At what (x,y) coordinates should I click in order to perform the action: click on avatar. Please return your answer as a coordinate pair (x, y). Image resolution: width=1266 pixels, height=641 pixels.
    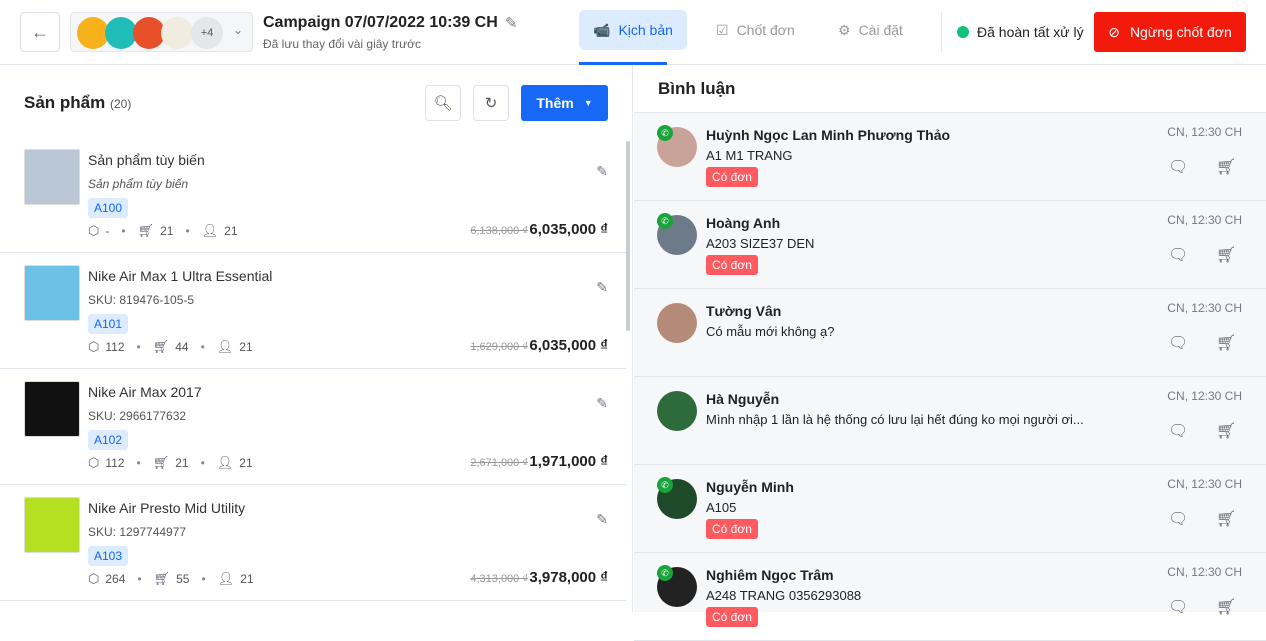
    Looking at the image, I should click on (677, 323).